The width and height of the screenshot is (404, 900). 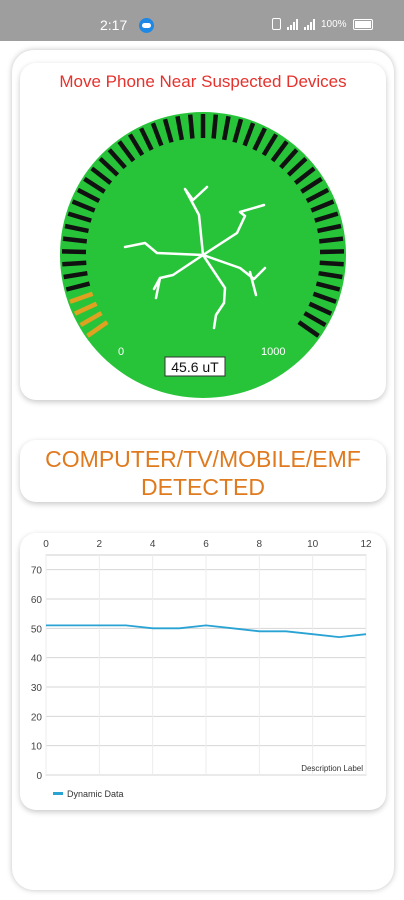 What do you see at coordinates (100, 544) in the screenshot?
I see `x-tick-label: 2` at bounding box center [100, 544].